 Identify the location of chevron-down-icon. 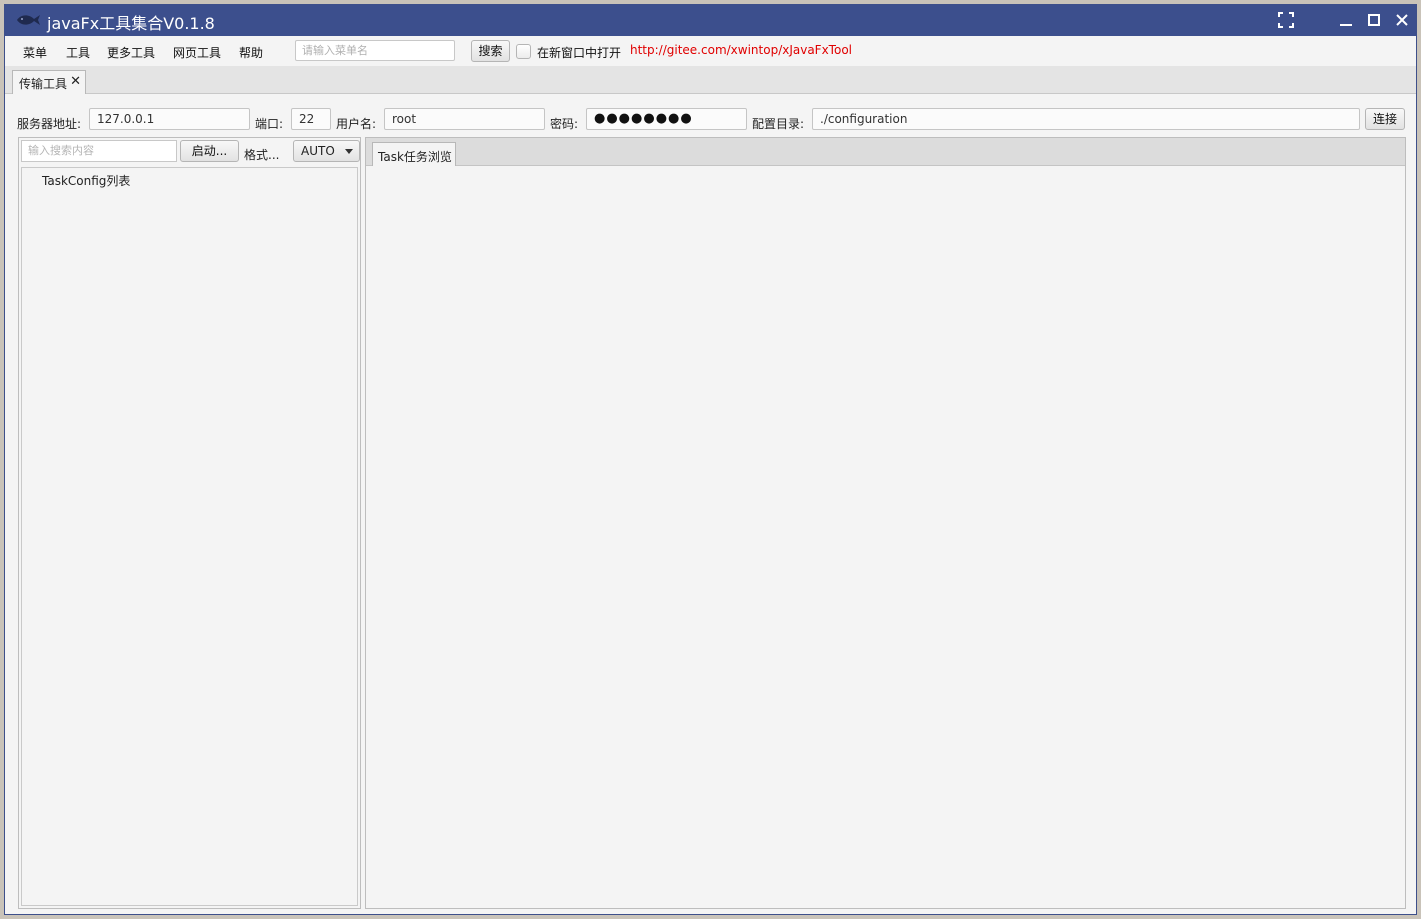
(349, 151).